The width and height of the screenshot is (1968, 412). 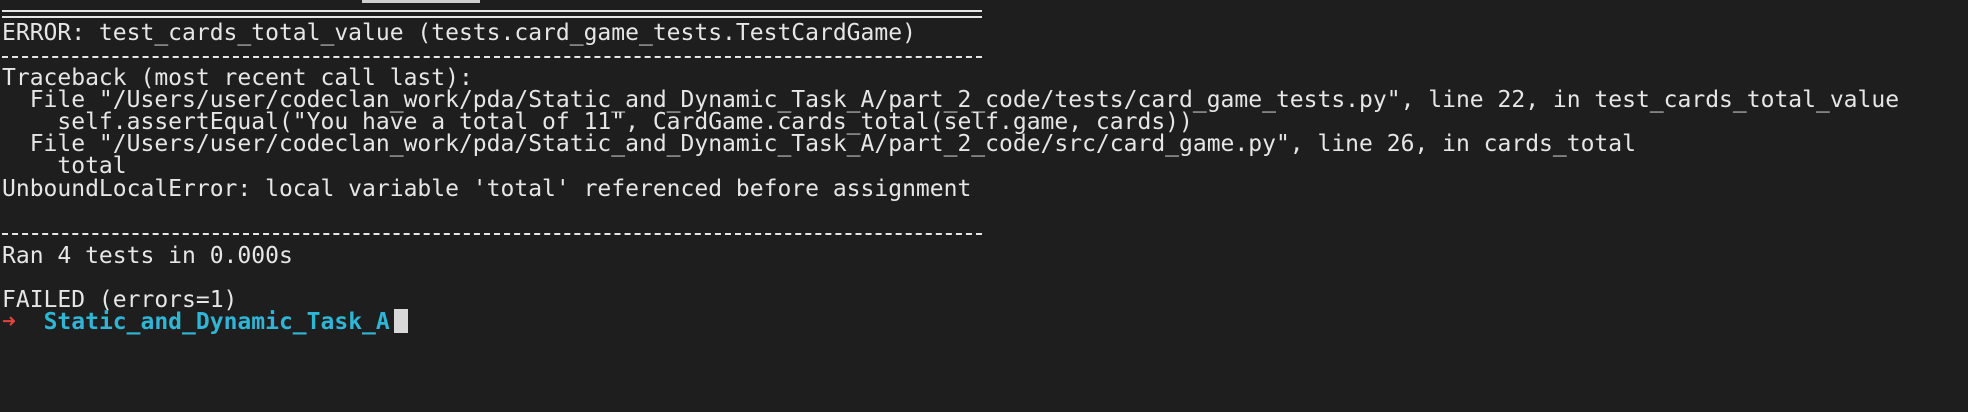 What do you see at coordinates (216, 322) in the screenshot?
I see `prompt-directory: Static_and_Dynamic_Task_A` at bounding box center [216, 322].